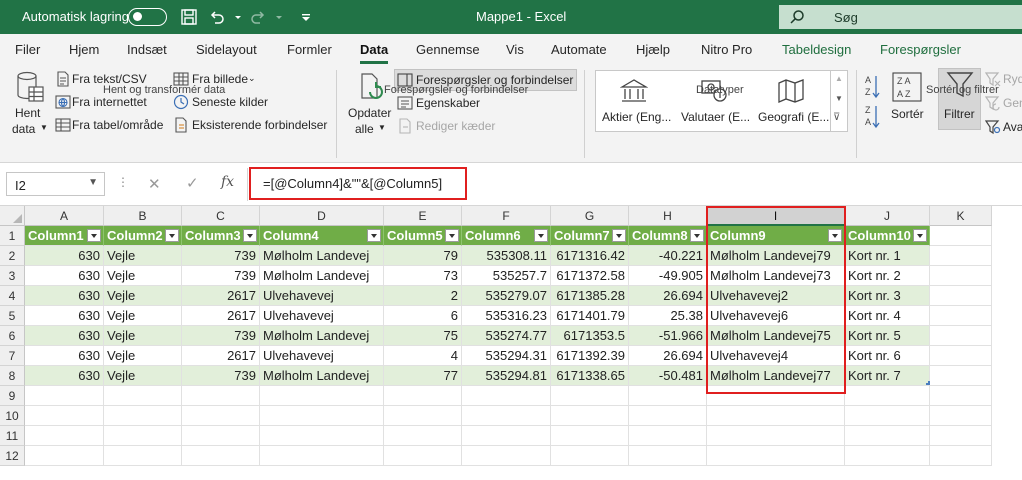 The image size is (1022, 480). Describe the element at coordinates (668, 376) in the screenshot. I see `table-cell: -50.481` at that location.